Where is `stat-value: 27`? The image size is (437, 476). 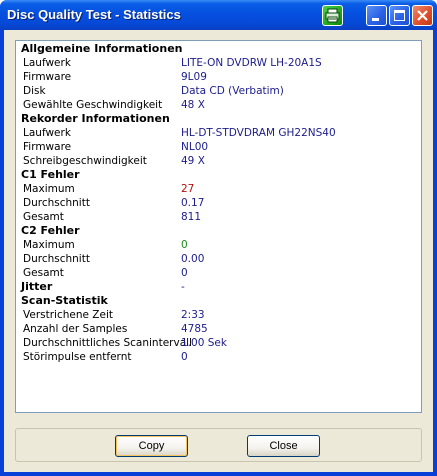 stat-value: 27 is located at coordinates (188, 189).